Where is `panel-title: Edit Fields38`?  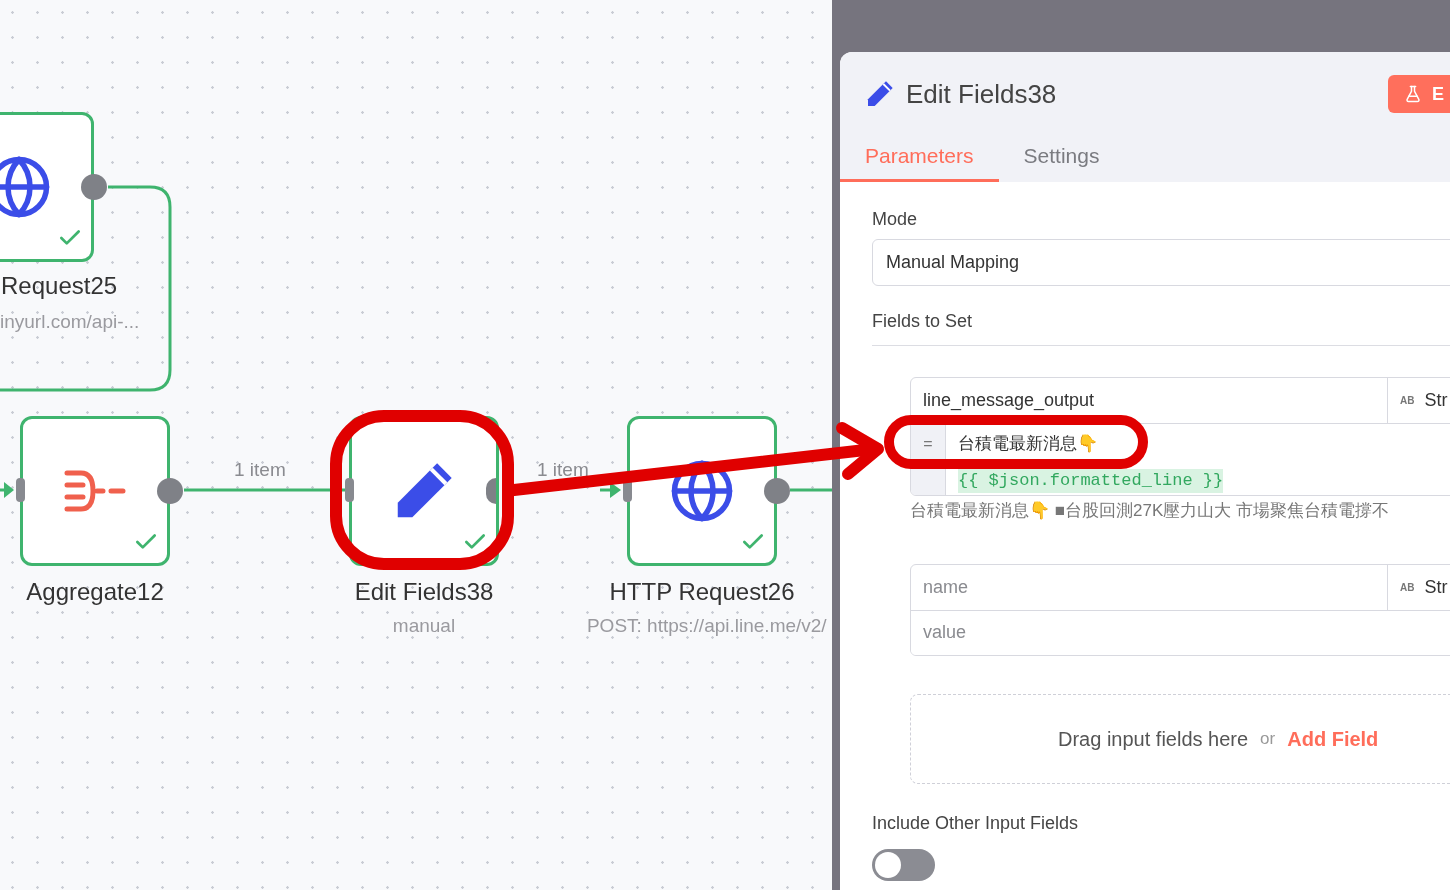 panel-title: Edit Fields38 is located at coordinates (981, 94).